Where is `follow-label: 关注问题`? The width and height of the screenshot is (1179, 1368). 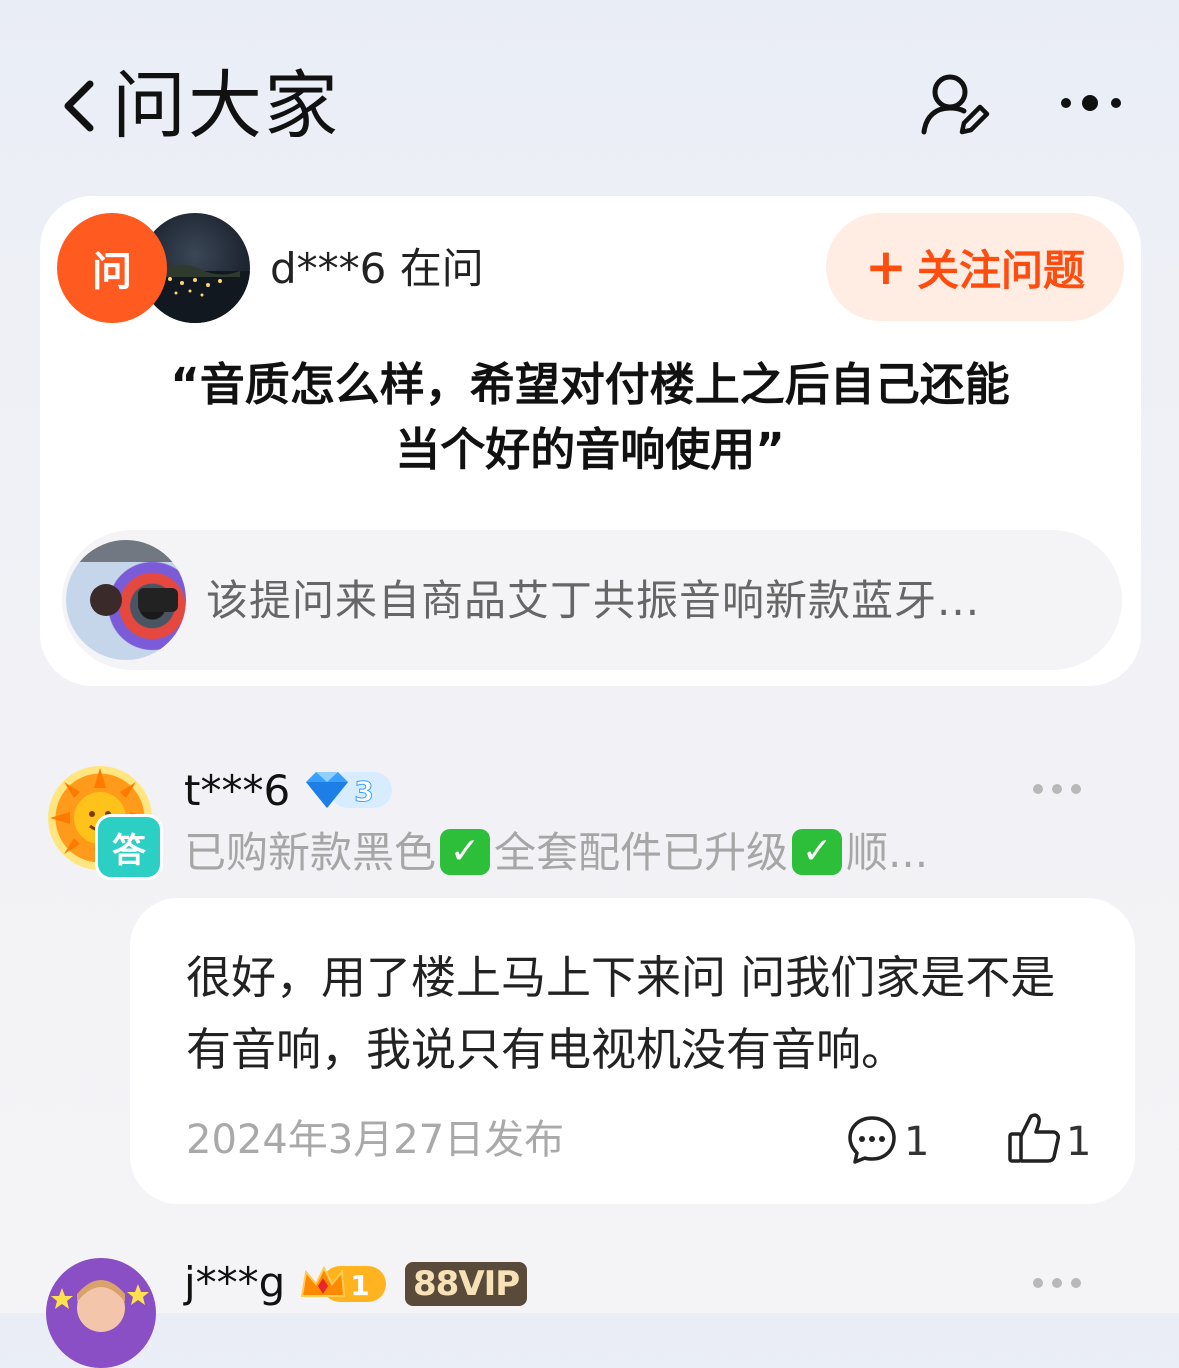 follow-label: 关注问题 is located at coordinates (1000, 270).